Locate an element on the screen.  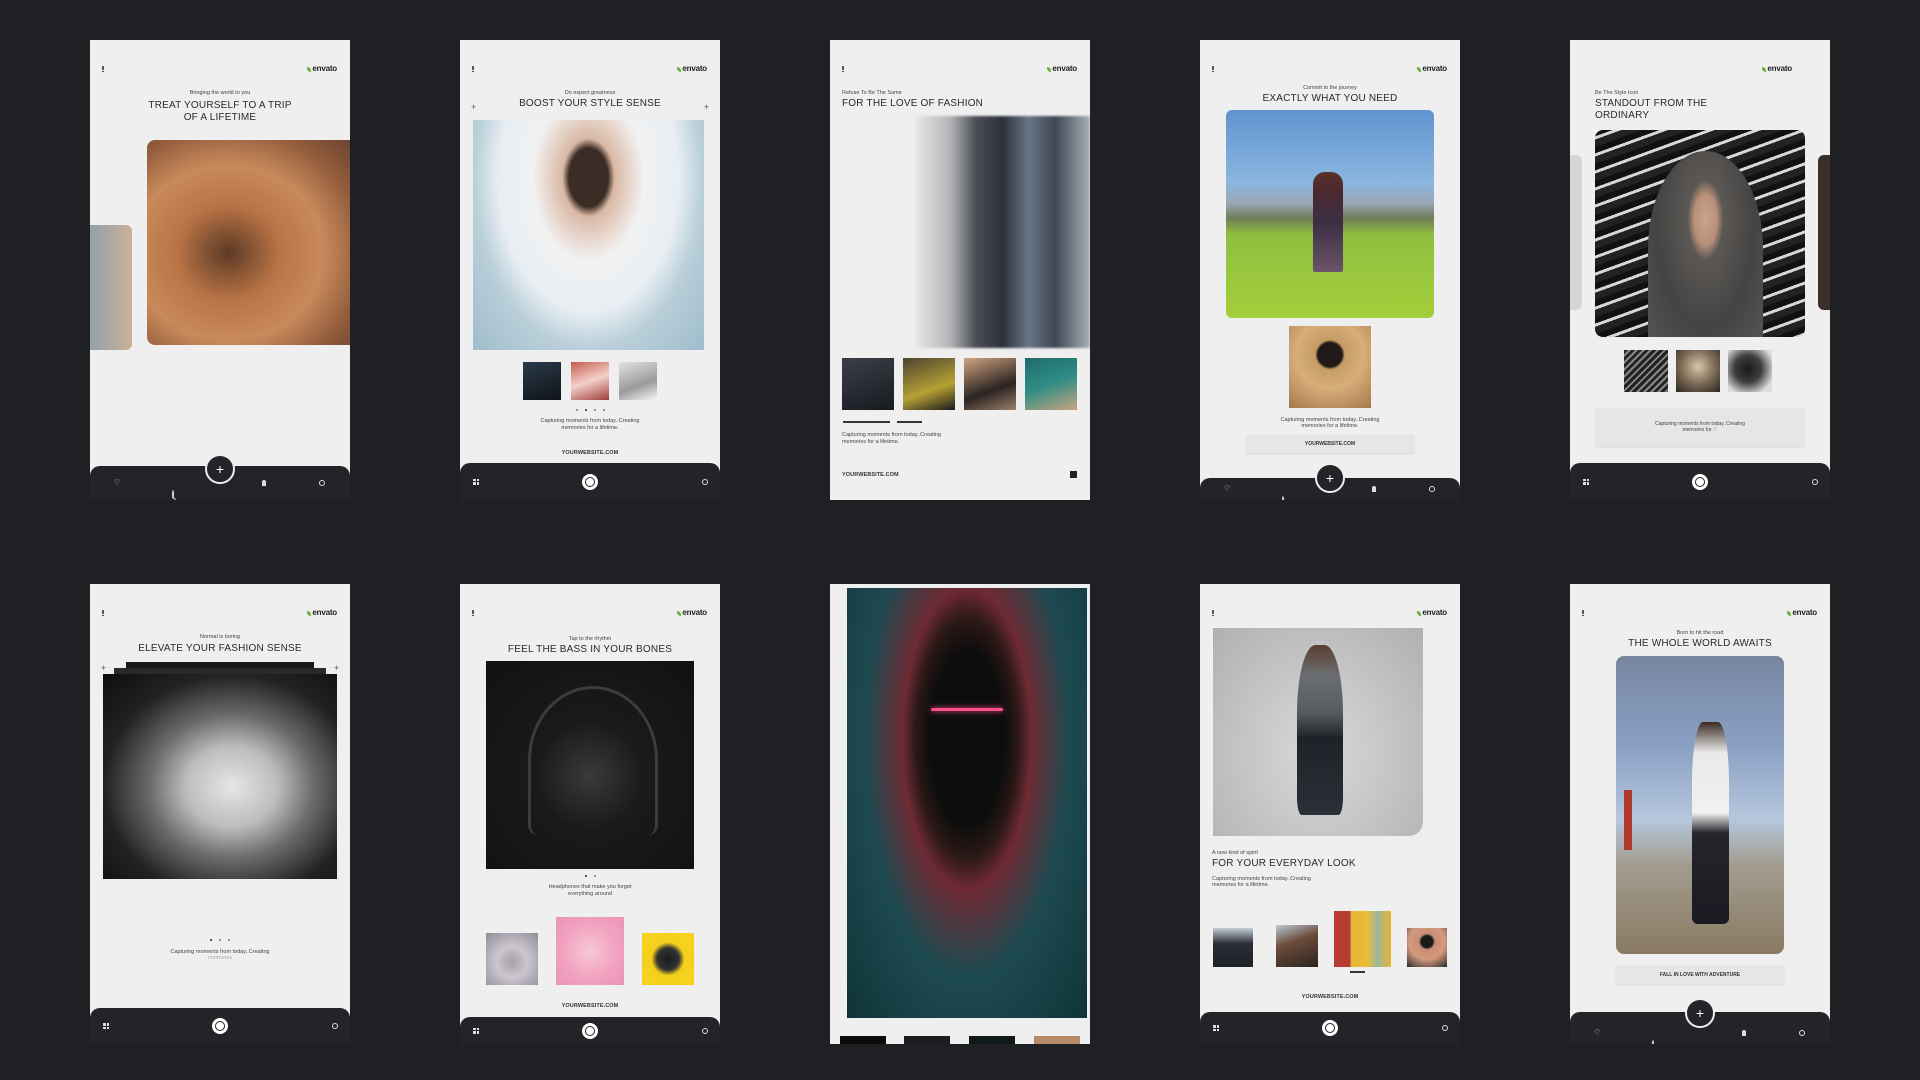
leaf-icon is located at coordinates (309, 69).